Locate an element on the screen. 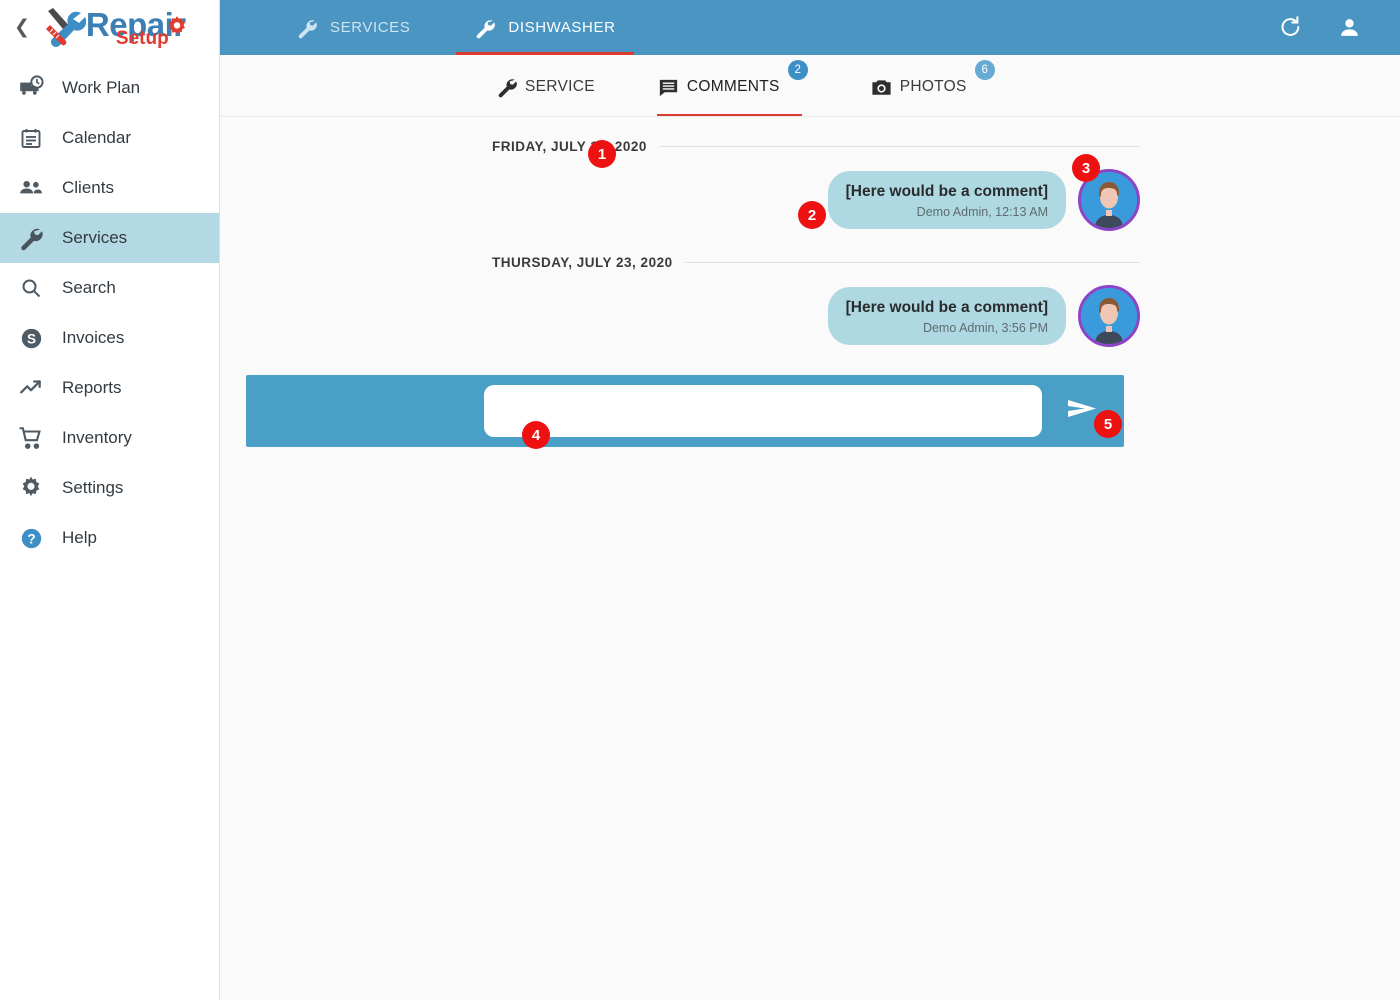 The width and height of the screenshot is (1400, 1000). subtab-label: COMMENTS is located at coordinates (733, 86).